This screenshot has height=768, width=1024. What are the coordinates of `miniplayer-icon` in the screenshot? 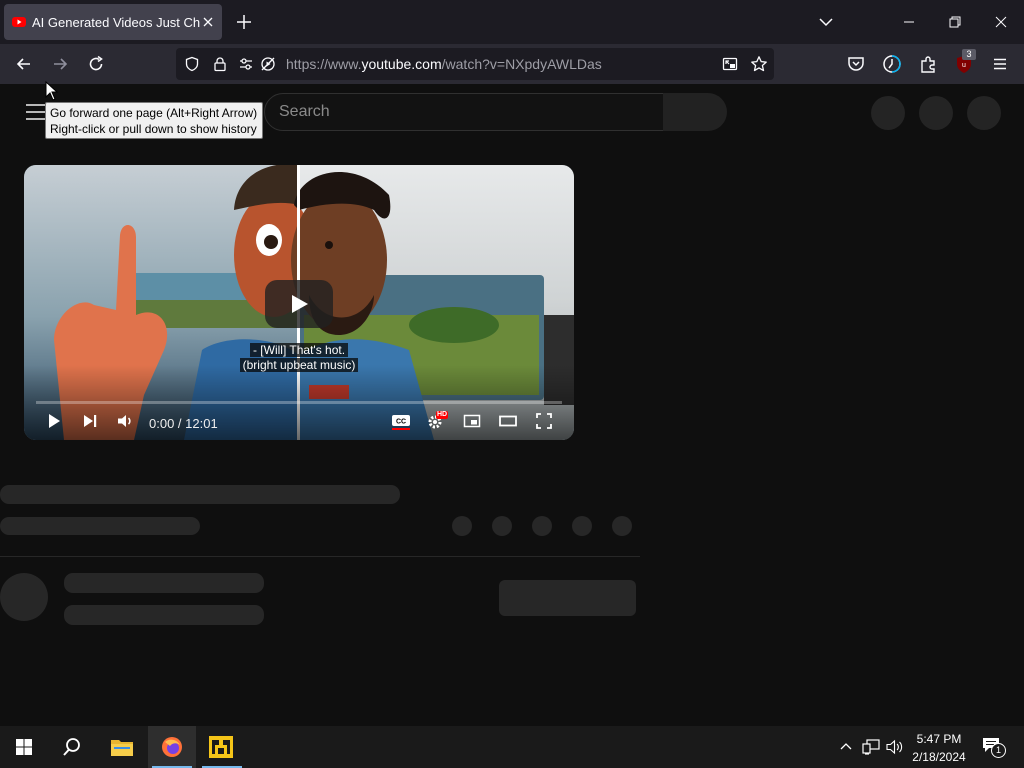 It's located at (472, 421).